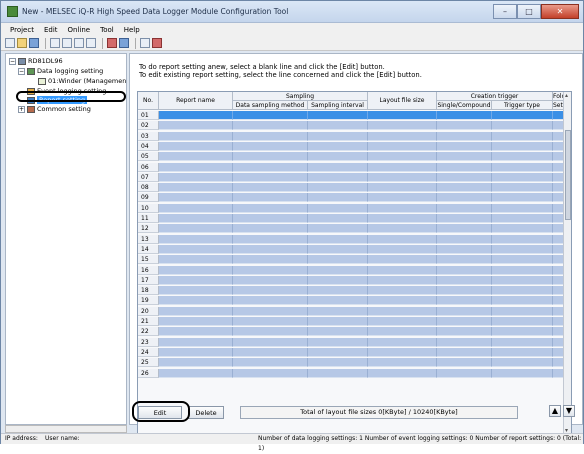 This screenshot has width=584, height=454. What do you see at coordinates (529, 11) in the screenshot?
I see `maximize-button: □` at bounding box center [529, 11].